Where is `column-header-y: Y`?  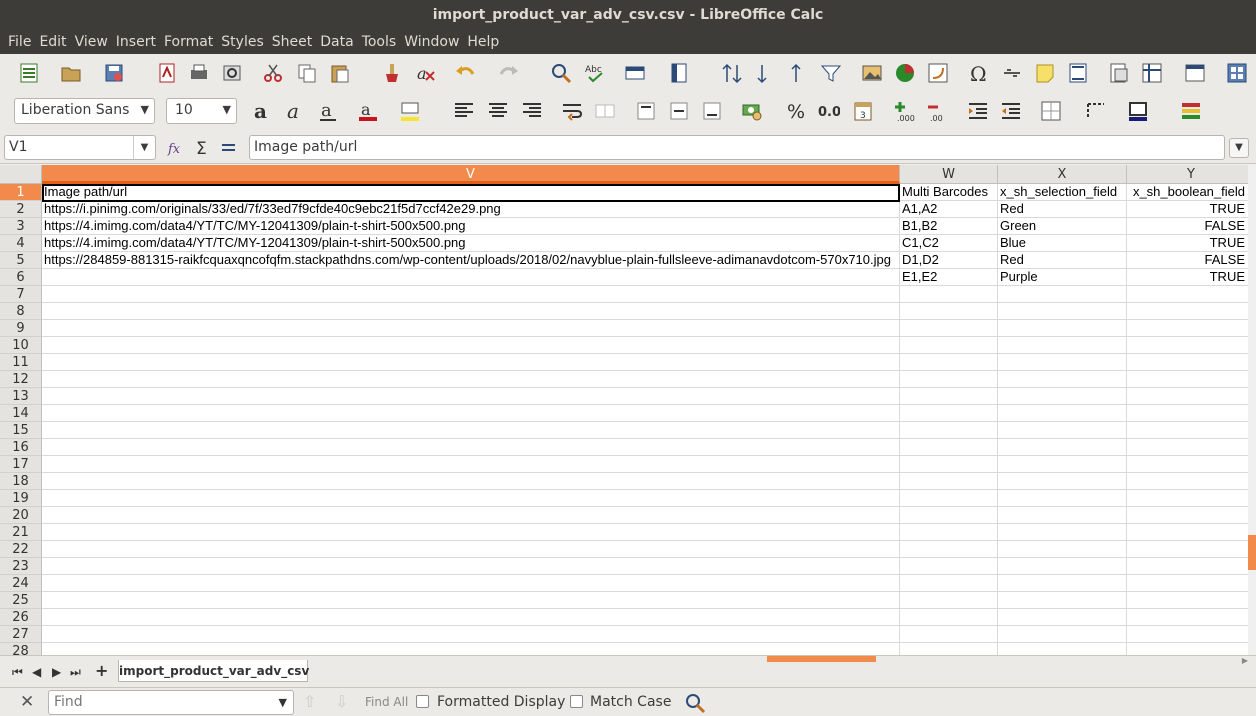 column-header-y: Y is located at coordinates (1191, 174).